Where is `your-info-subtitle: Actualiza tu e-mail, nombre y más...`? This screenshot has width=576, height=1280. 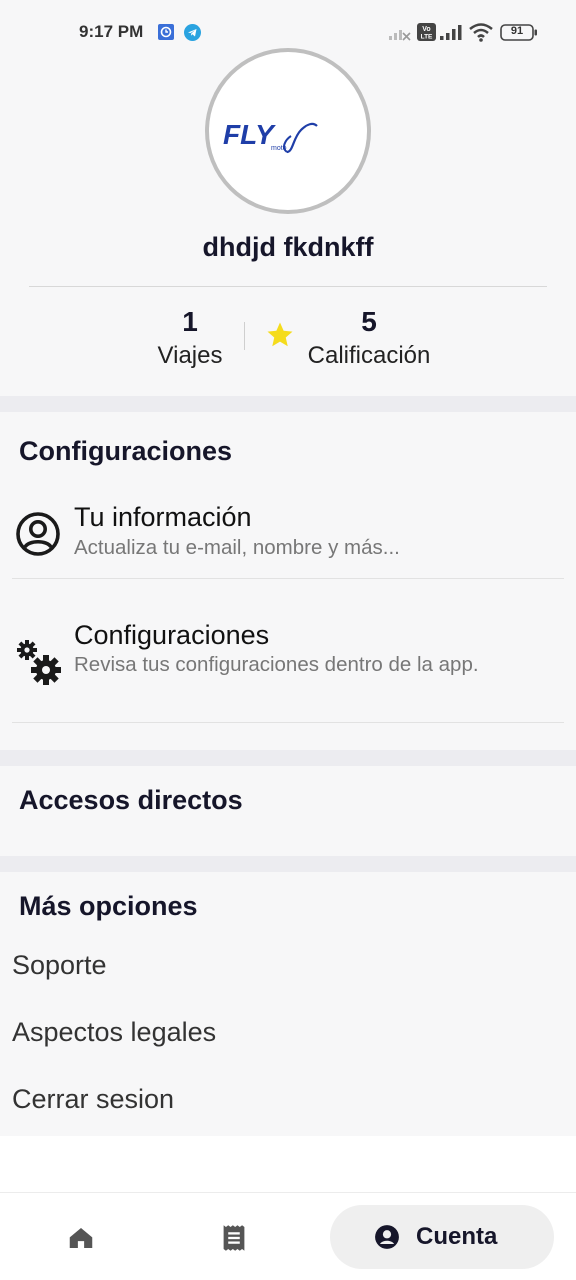
your-info-subtitle: Actualiza tu e-mail, nombre y más... is located at coordinates (237, 547).